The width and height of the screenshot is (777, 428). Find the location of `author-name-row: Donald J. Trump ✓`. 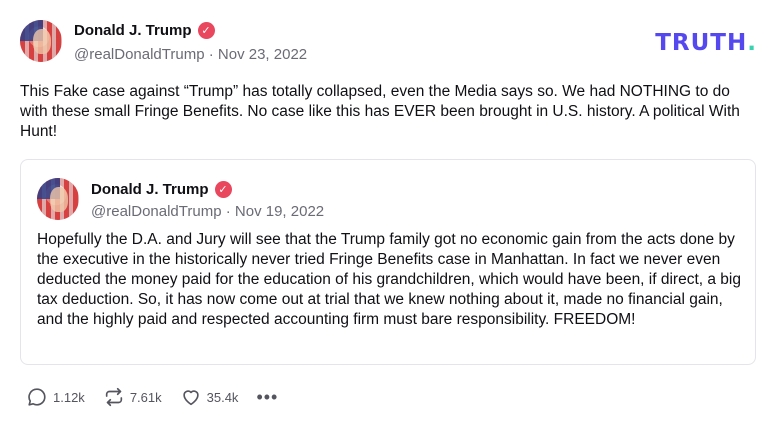

author-name-row: Donald J. Trump ✓ is located at coordinates (144, 30).